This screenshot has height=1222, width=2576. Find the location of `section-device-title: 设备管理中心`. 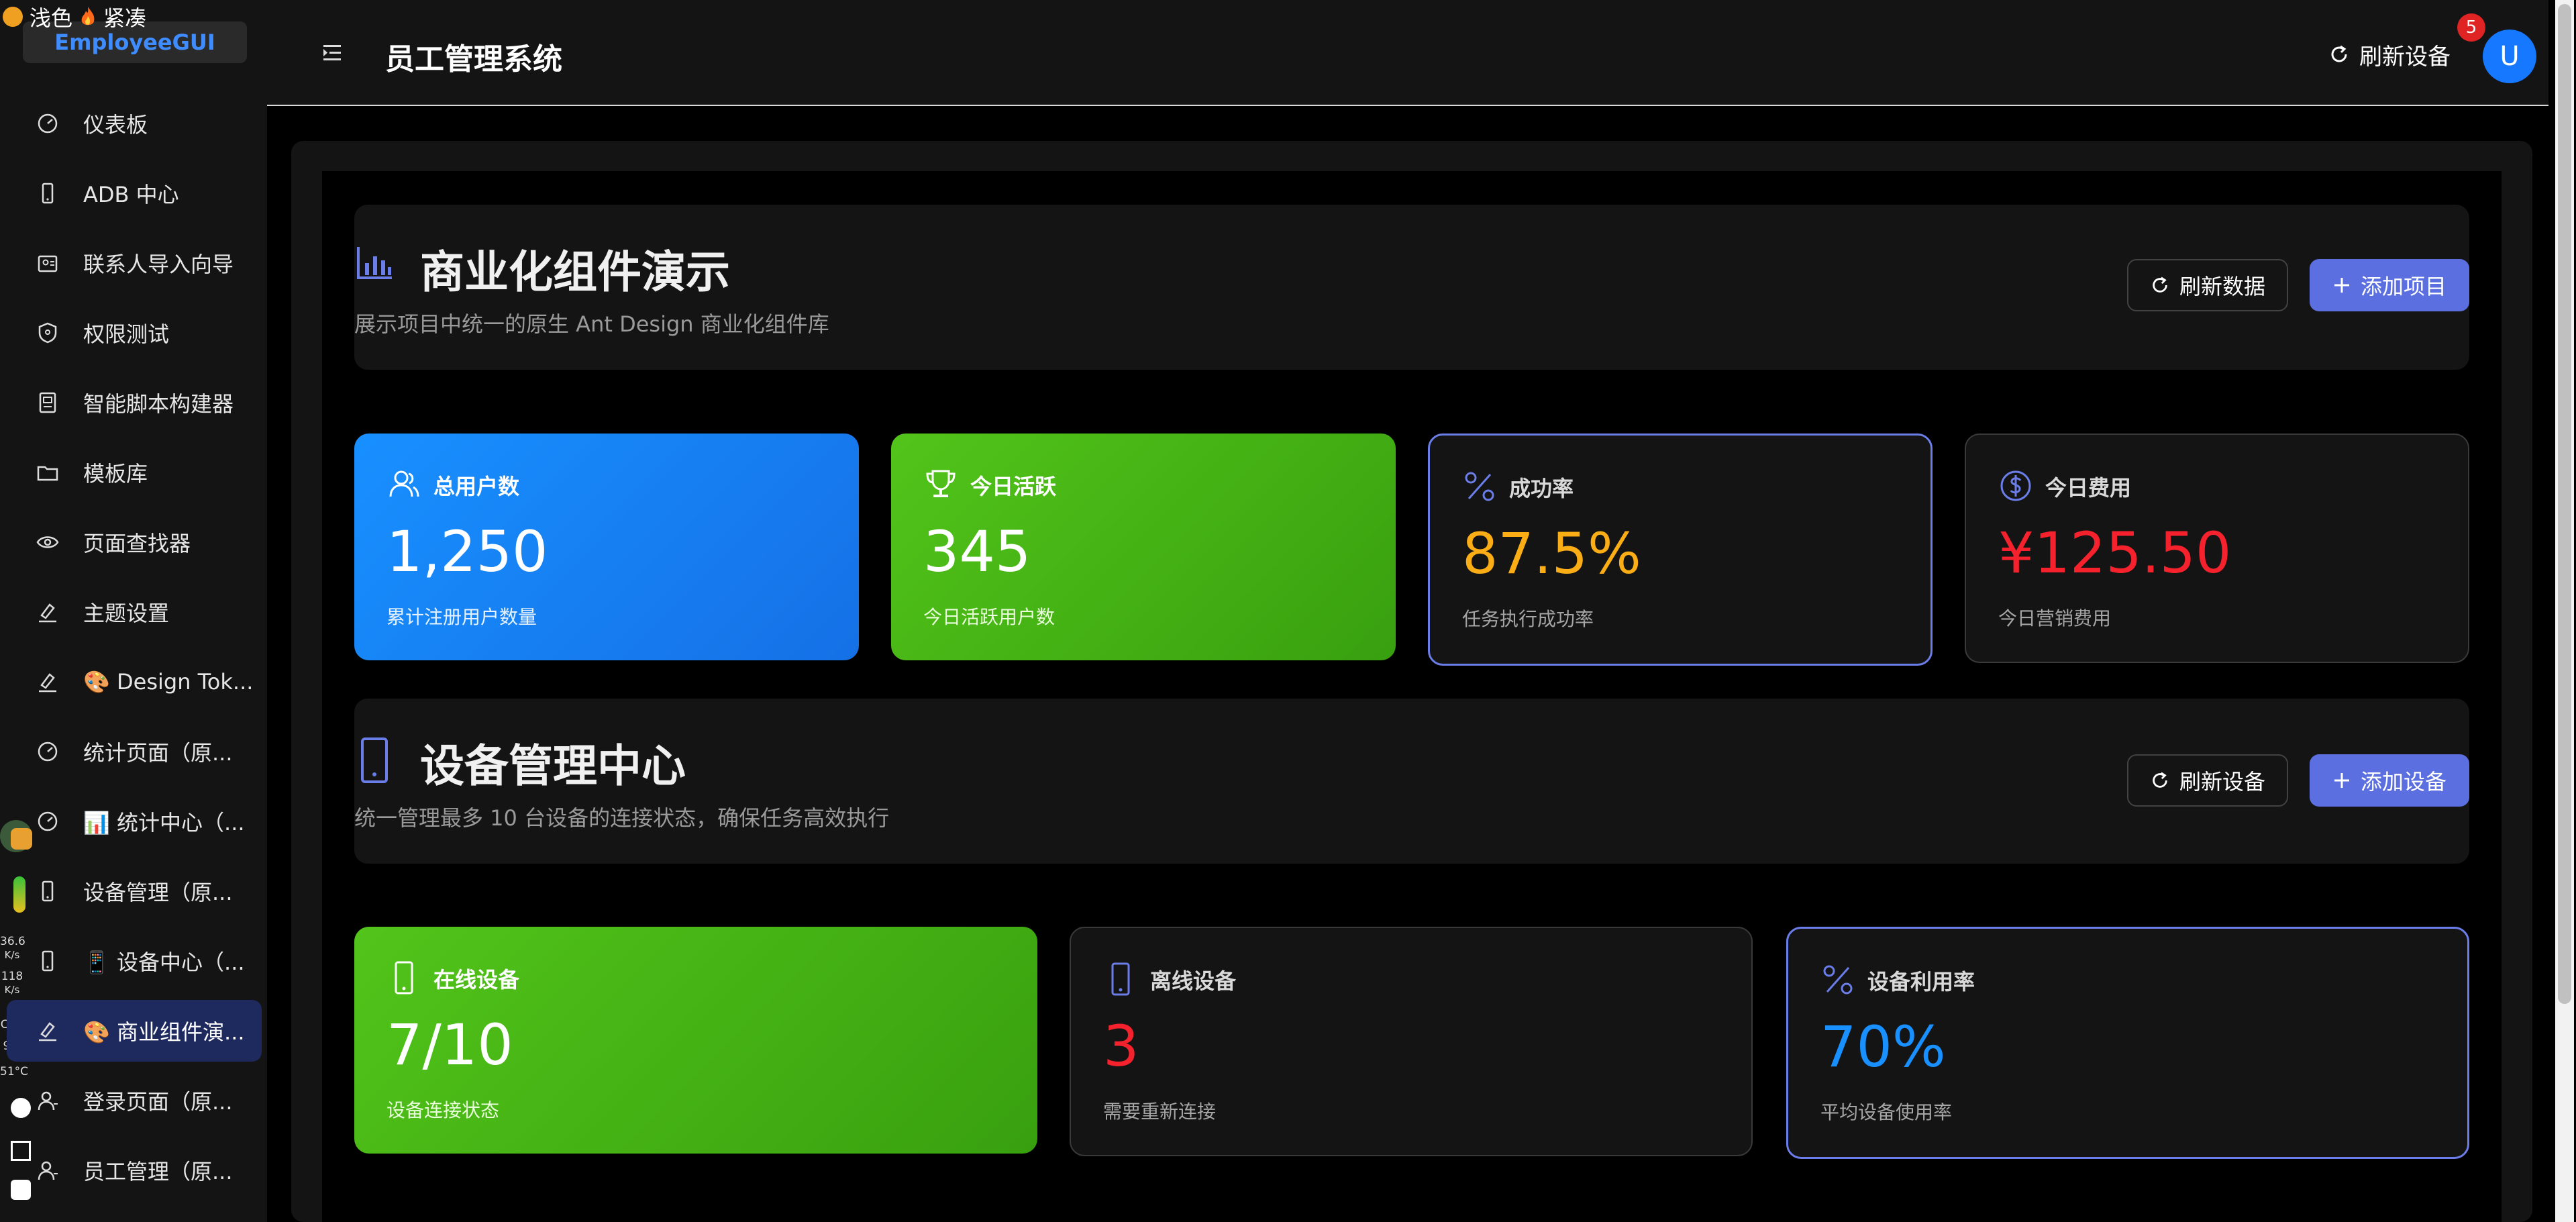

section-device-title: 设备管理中心 is located at coordinates (553, 766).